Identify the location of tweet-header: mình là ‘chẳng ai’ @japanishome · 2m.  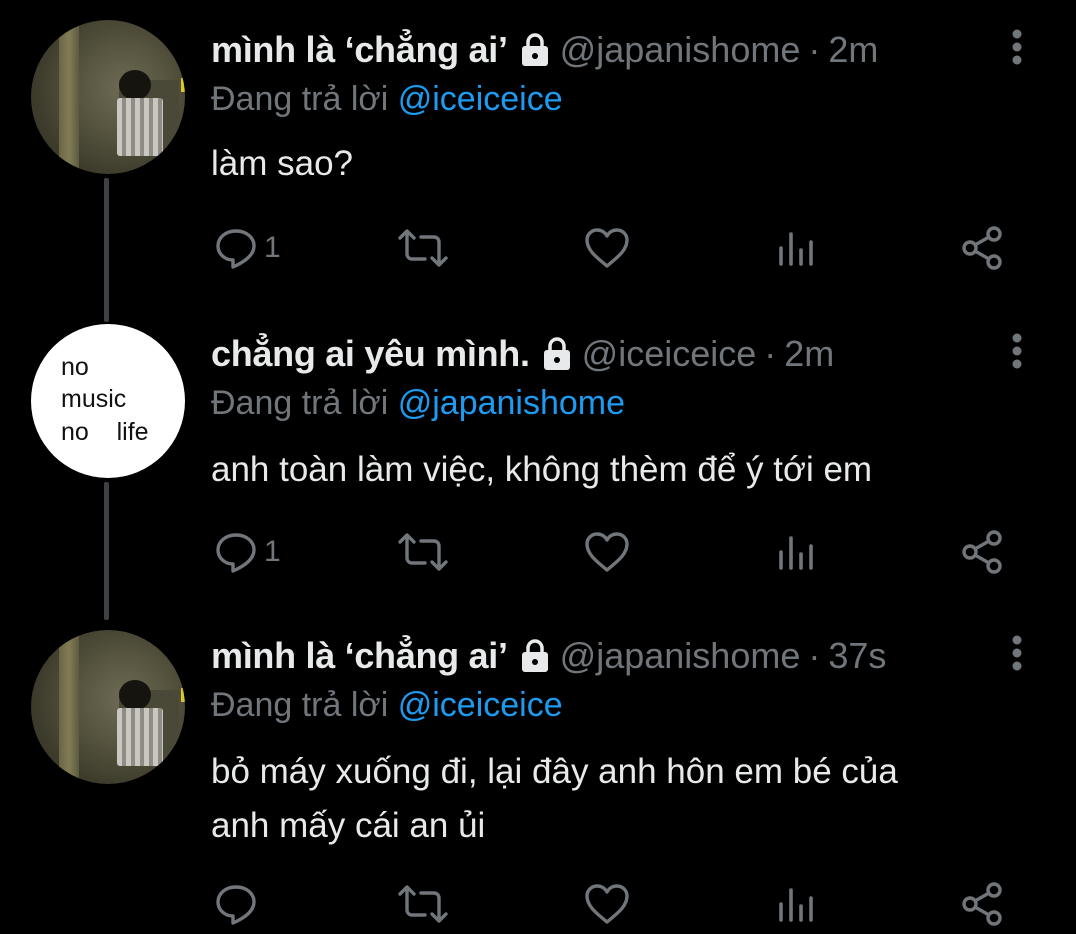
(544, 50).